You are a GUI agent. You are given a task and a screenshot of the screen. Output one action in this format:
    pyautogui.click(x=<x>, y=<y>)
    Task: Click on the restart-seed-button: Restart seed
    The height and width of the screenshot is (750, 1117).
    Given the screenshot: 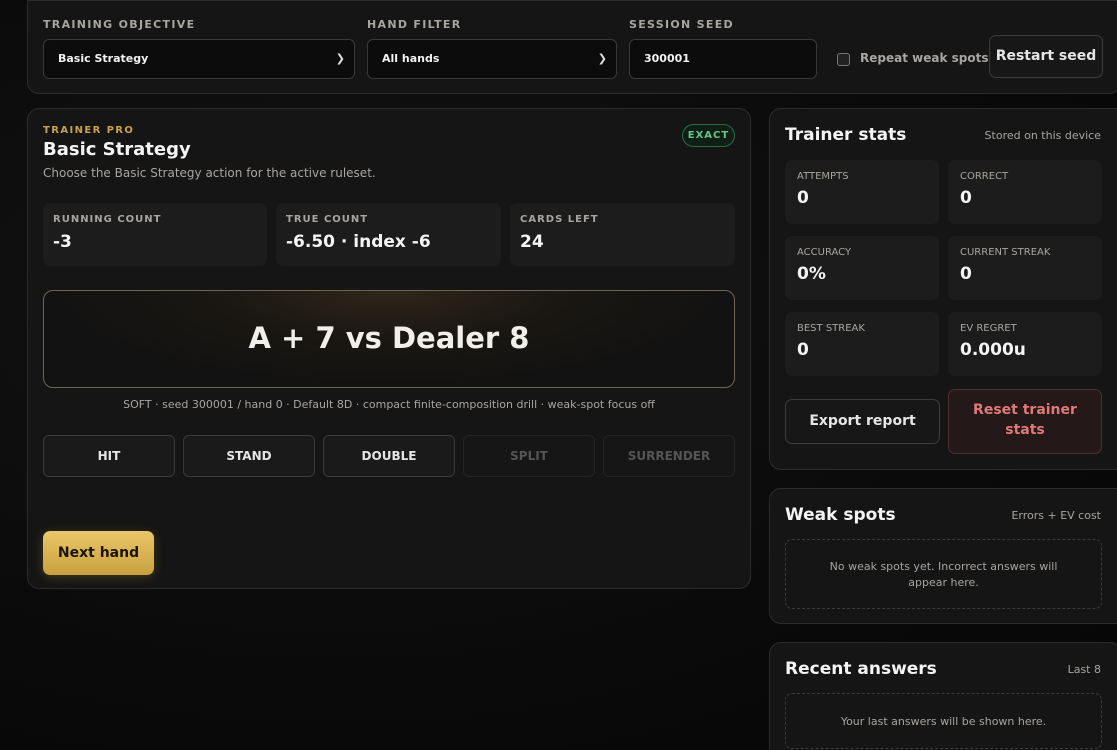 What is the action you would take?
    pyautogui.click(x=1046, y=56)
    